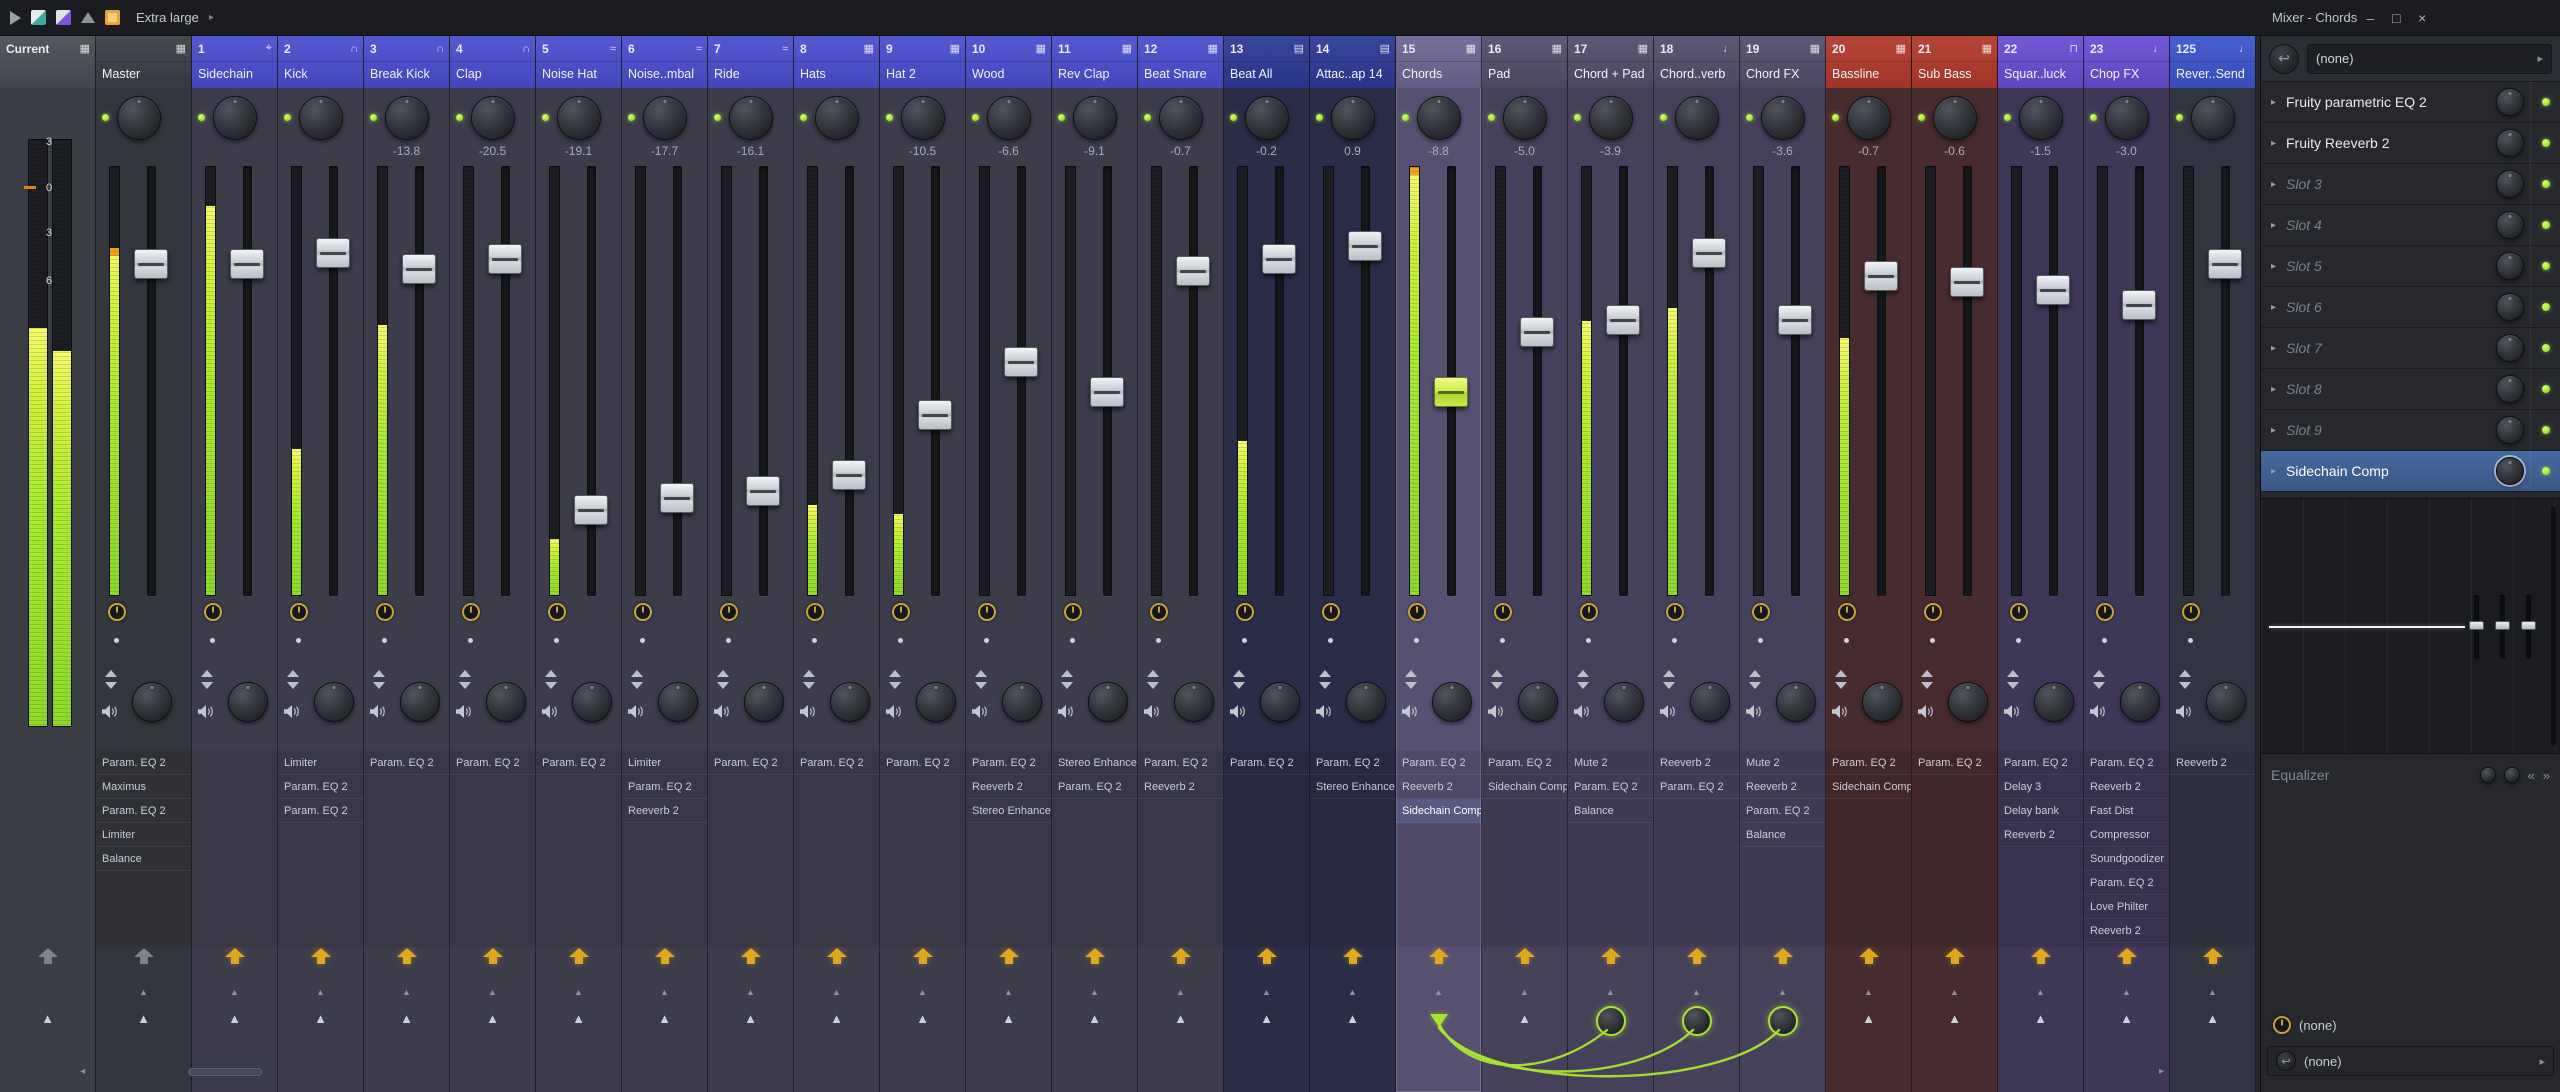  I want to click on mixer-track-3: 3 ∩ Break Kick -13.8 Param. EQ 2 ▲ ▲, so click(407, 564).